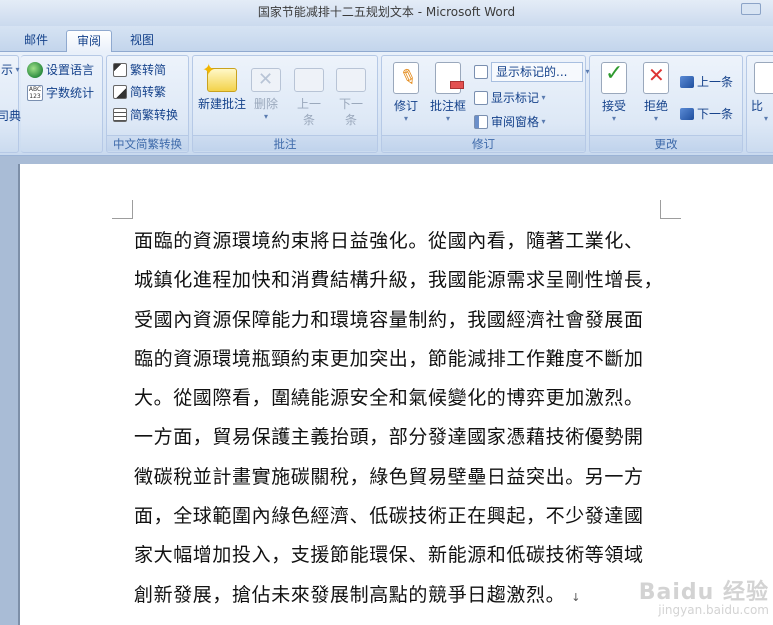  What do you see at coordinates (145, 115) in the screenshot?
I see `convert-button: 简繁转换` at bounding box center [145, 115].